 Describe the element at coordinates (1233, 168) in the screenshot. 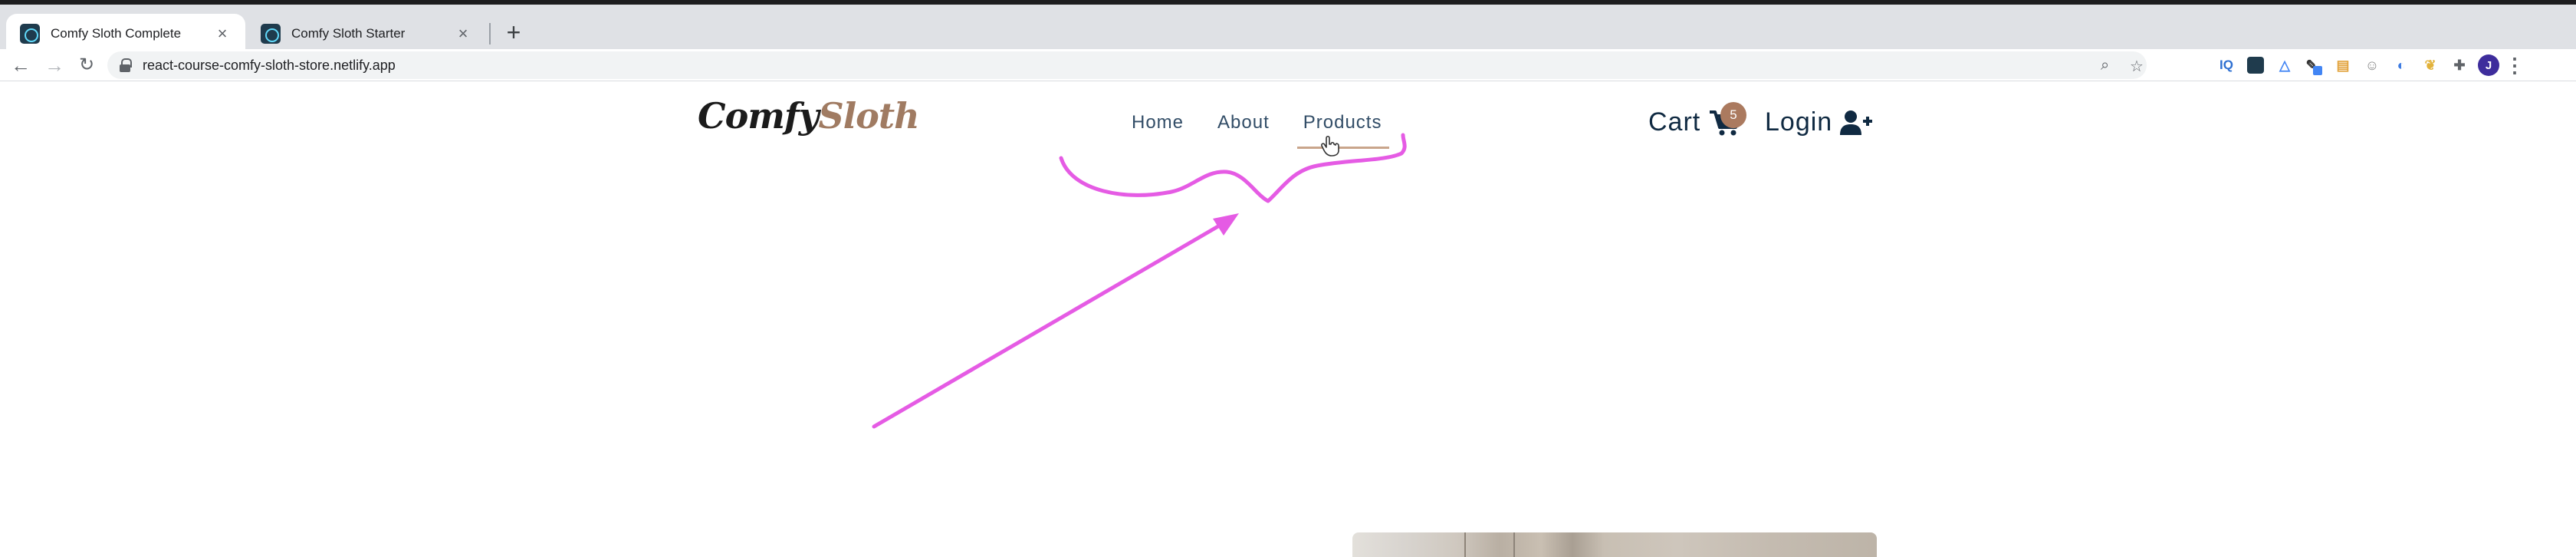

I see `annotation-brace` at that location.